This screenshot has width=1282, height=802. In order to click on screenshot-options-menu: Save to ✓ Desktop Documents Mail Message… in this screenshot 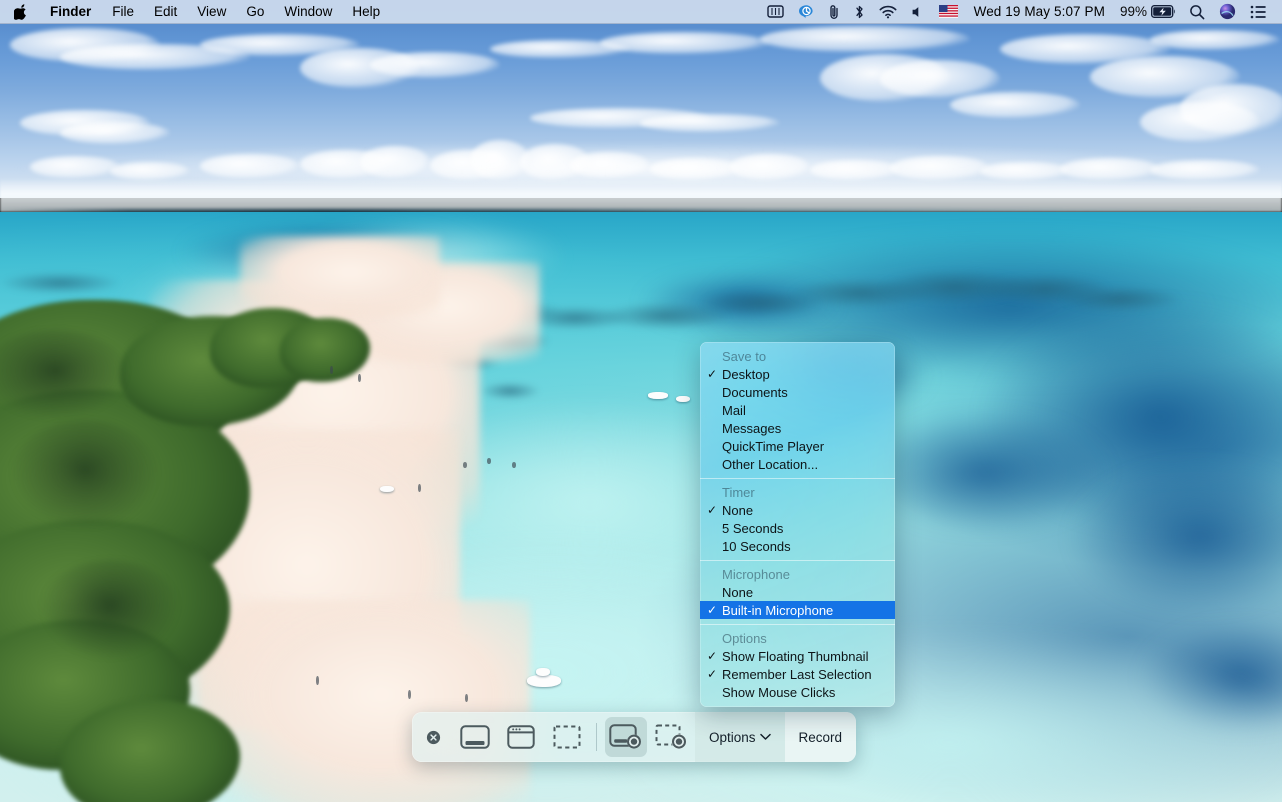, I will do `click(797, 524)`.